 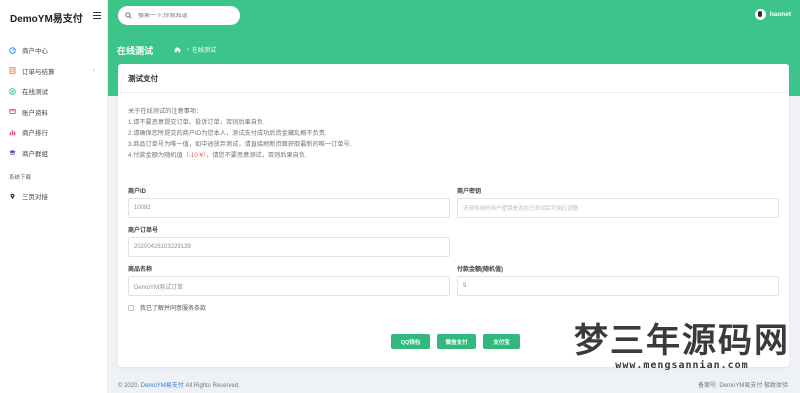 What do you see at coordinates (469, 192) in the screenshot?
I see `merchant-key-label: 商户密钥` at bounding box center [469, 192].